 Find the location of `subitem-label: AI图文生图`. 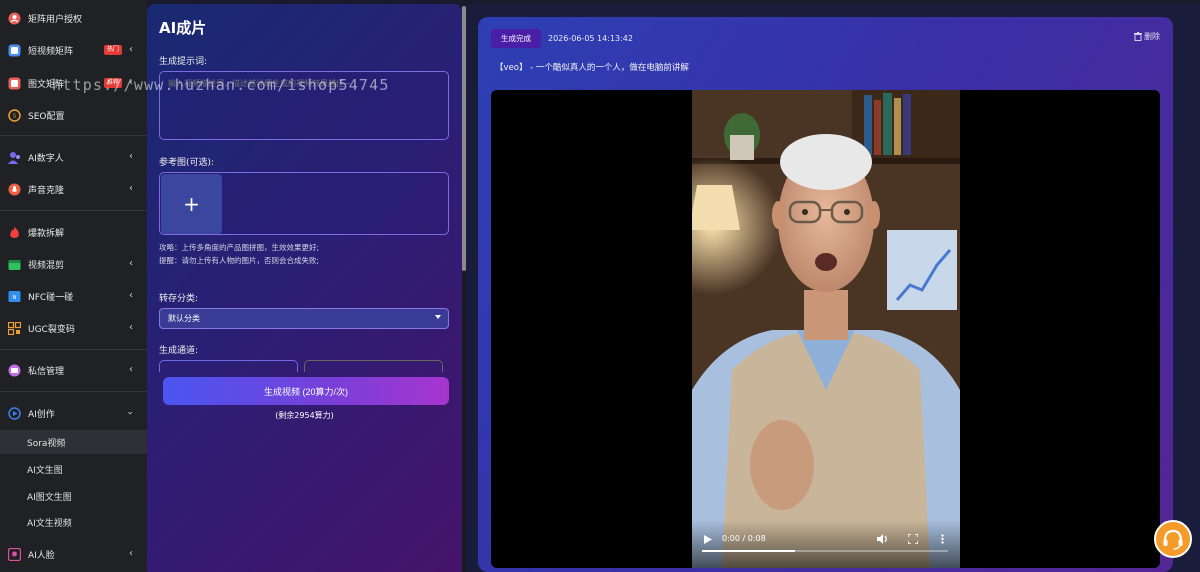

subitem-label: AI图文生图 is located at coordinates (49, 497).